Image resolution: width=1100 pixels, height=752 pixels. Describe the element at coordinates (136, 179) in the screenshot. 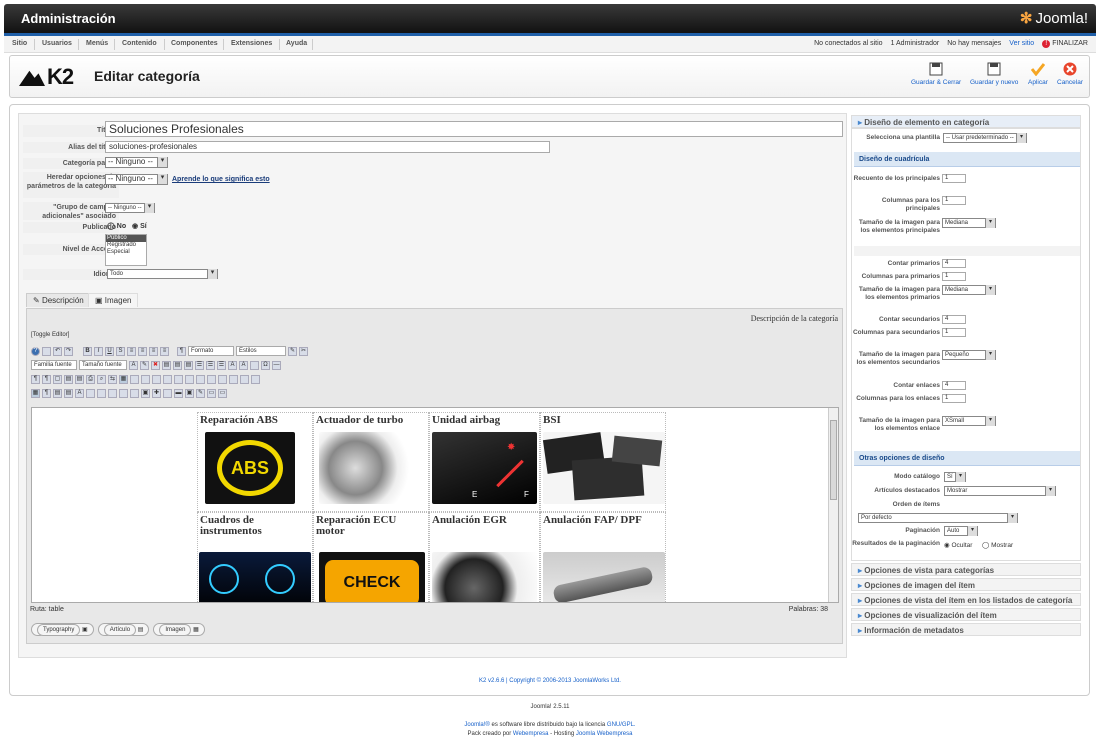

I see `inherit-select: -- Ninguno --` at that location.